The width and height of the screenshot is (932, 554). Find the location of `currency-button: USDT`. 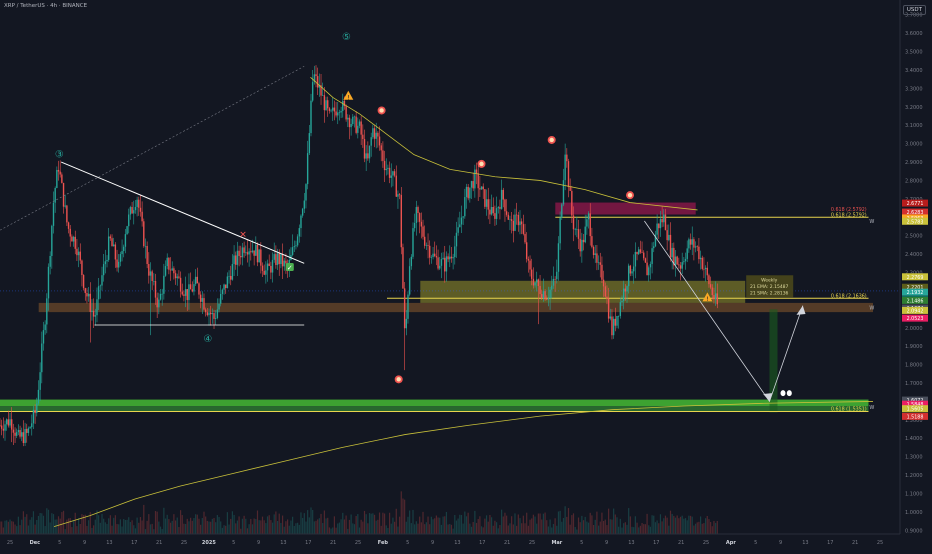

currency-button: USDT is located at coordinates (914, 10).